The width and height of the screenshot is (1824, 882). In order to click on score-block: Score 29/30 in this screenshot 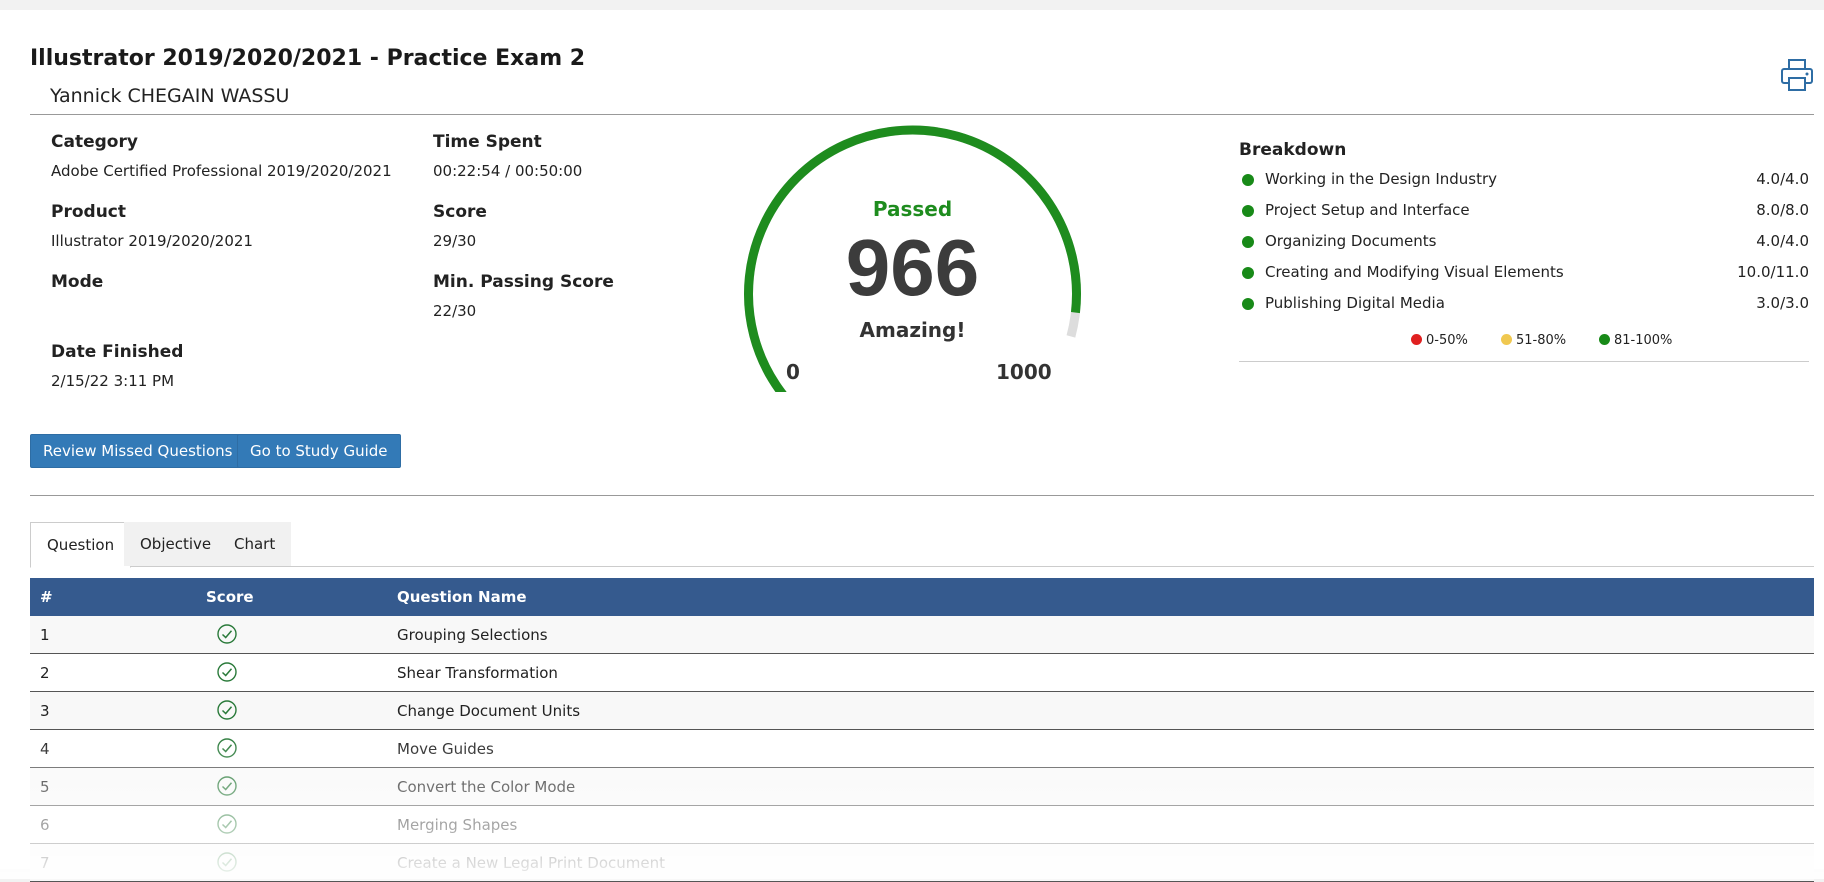, I will do `click(460, 226)`.